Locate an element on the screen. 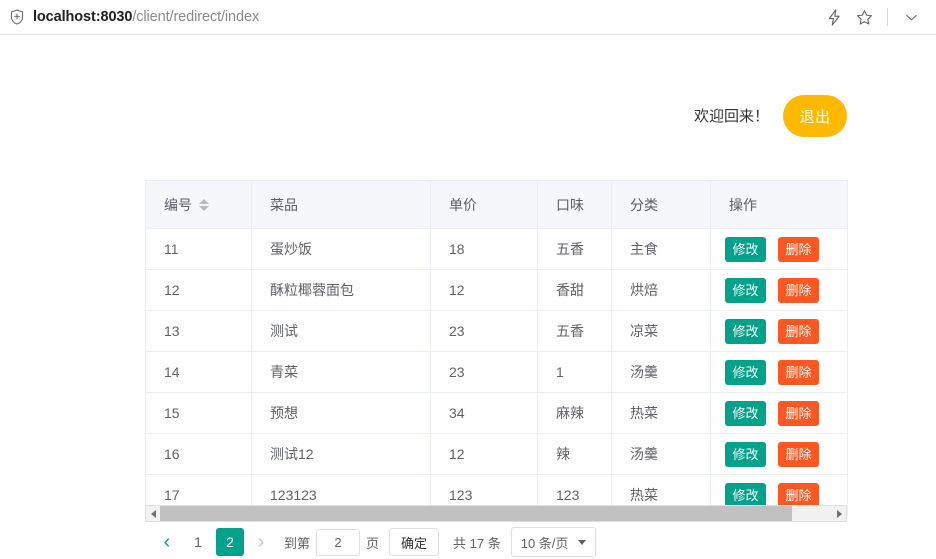 This screenshot has width=936, height=559. cell-name: 青菜 is located at coordinates (341, 372).